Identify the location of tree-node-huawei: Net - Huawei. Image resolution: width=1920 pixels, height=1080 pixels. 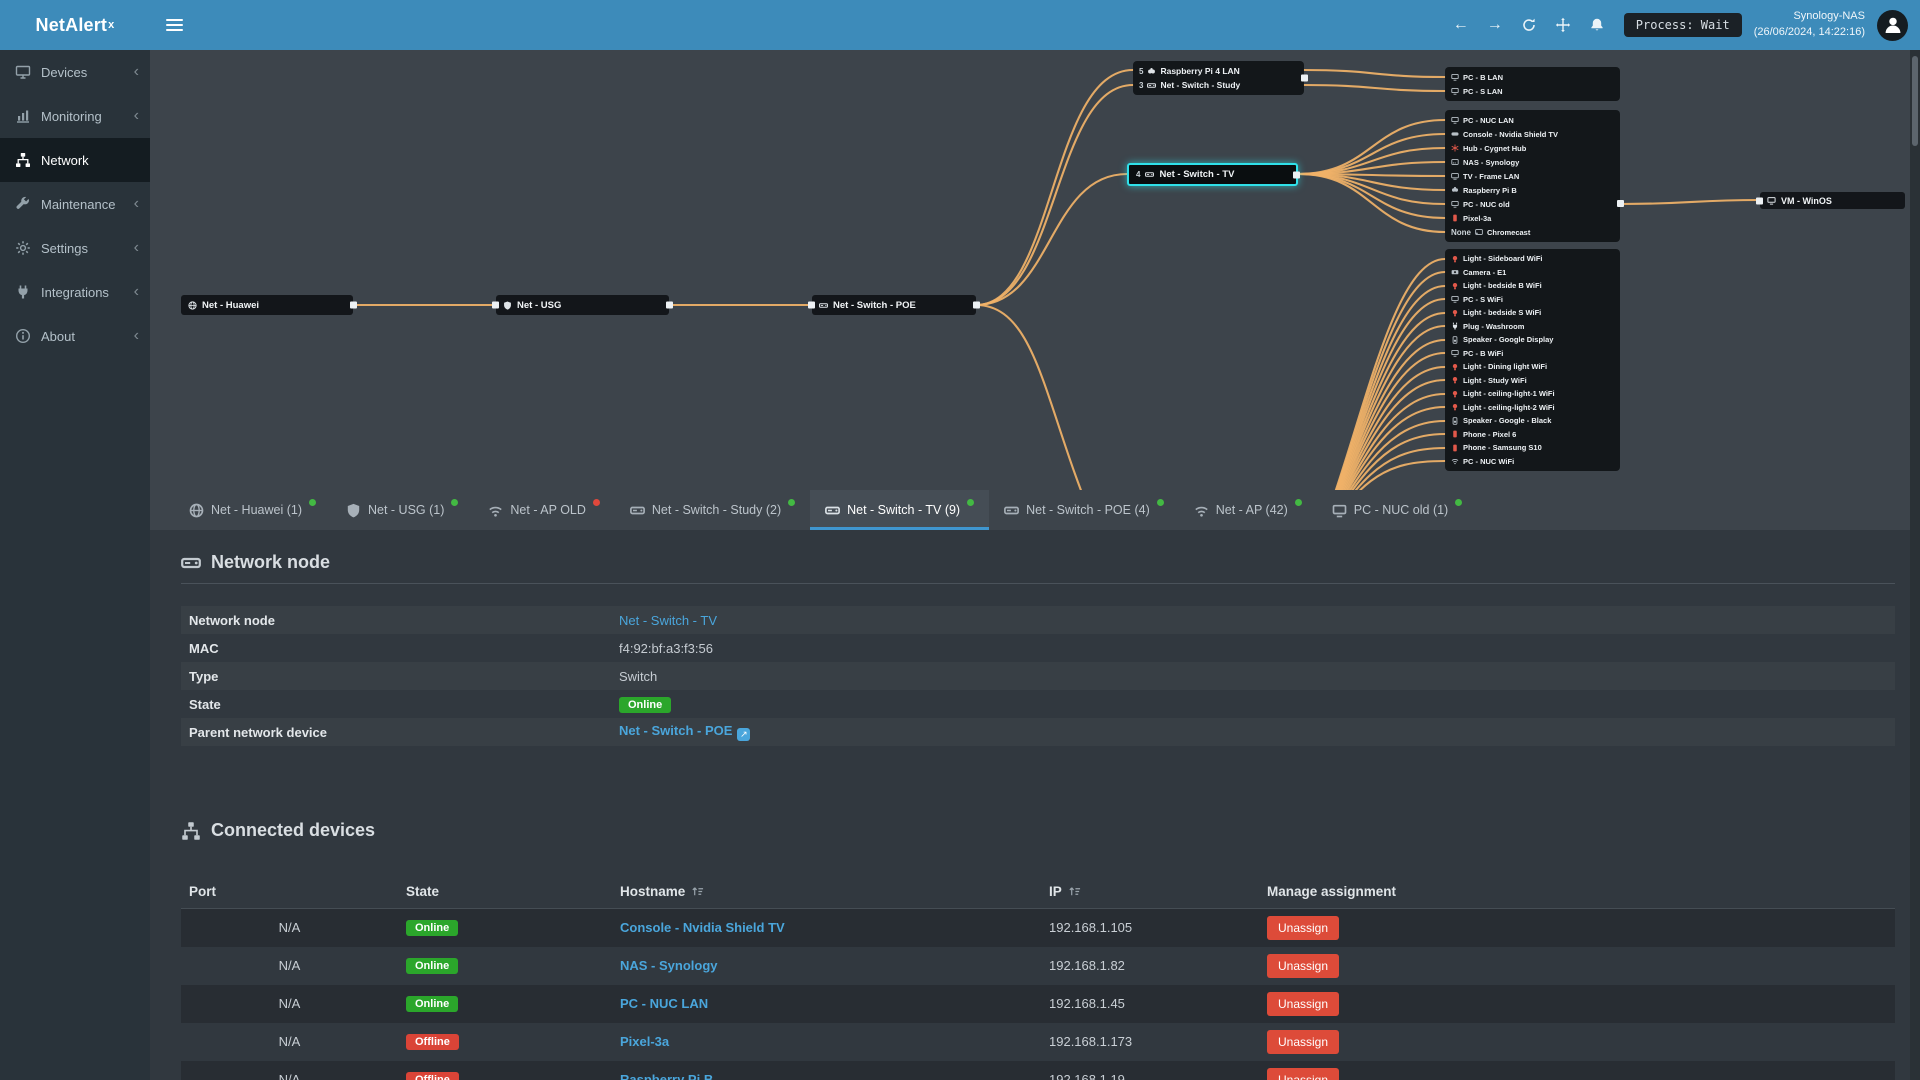
(269, 305).